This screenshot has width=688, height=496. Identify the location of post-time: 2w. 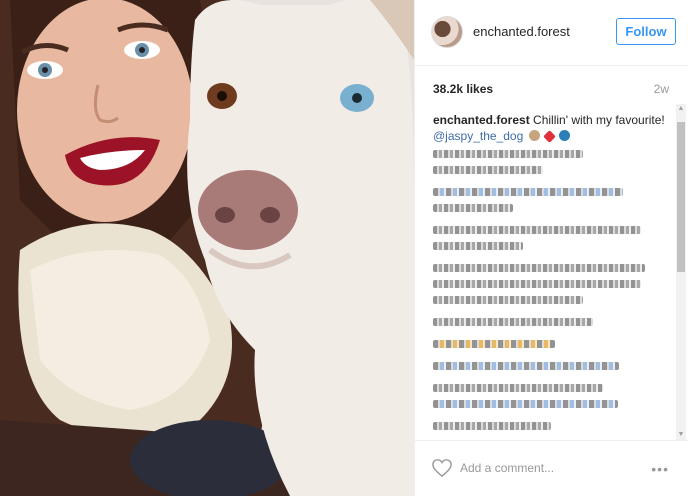
(661, 89).